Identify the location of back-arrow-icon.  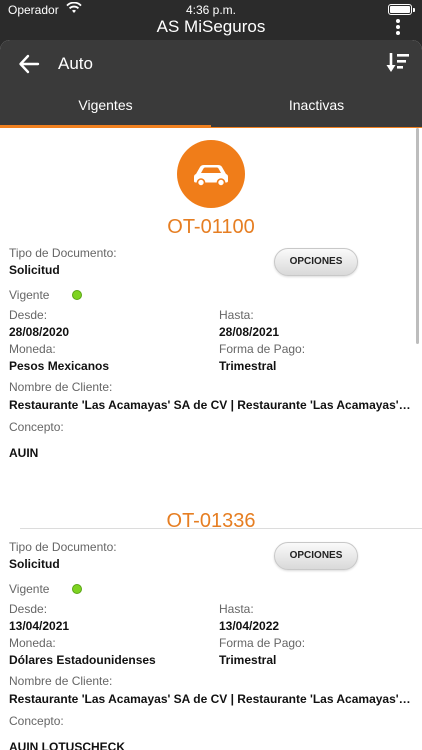
(29, 64).